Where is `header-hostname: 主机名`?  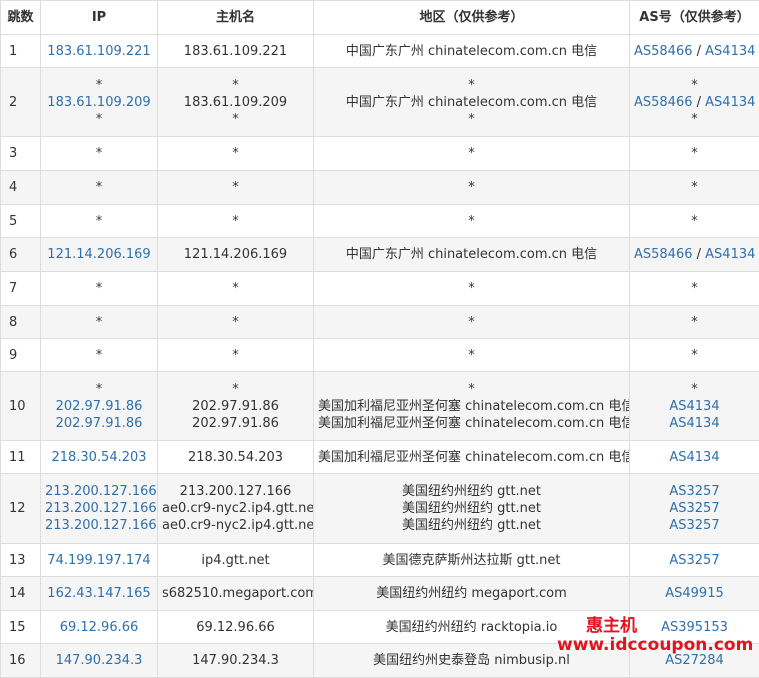 header-hostname: 主机名 is located at coordinates (236, 18).